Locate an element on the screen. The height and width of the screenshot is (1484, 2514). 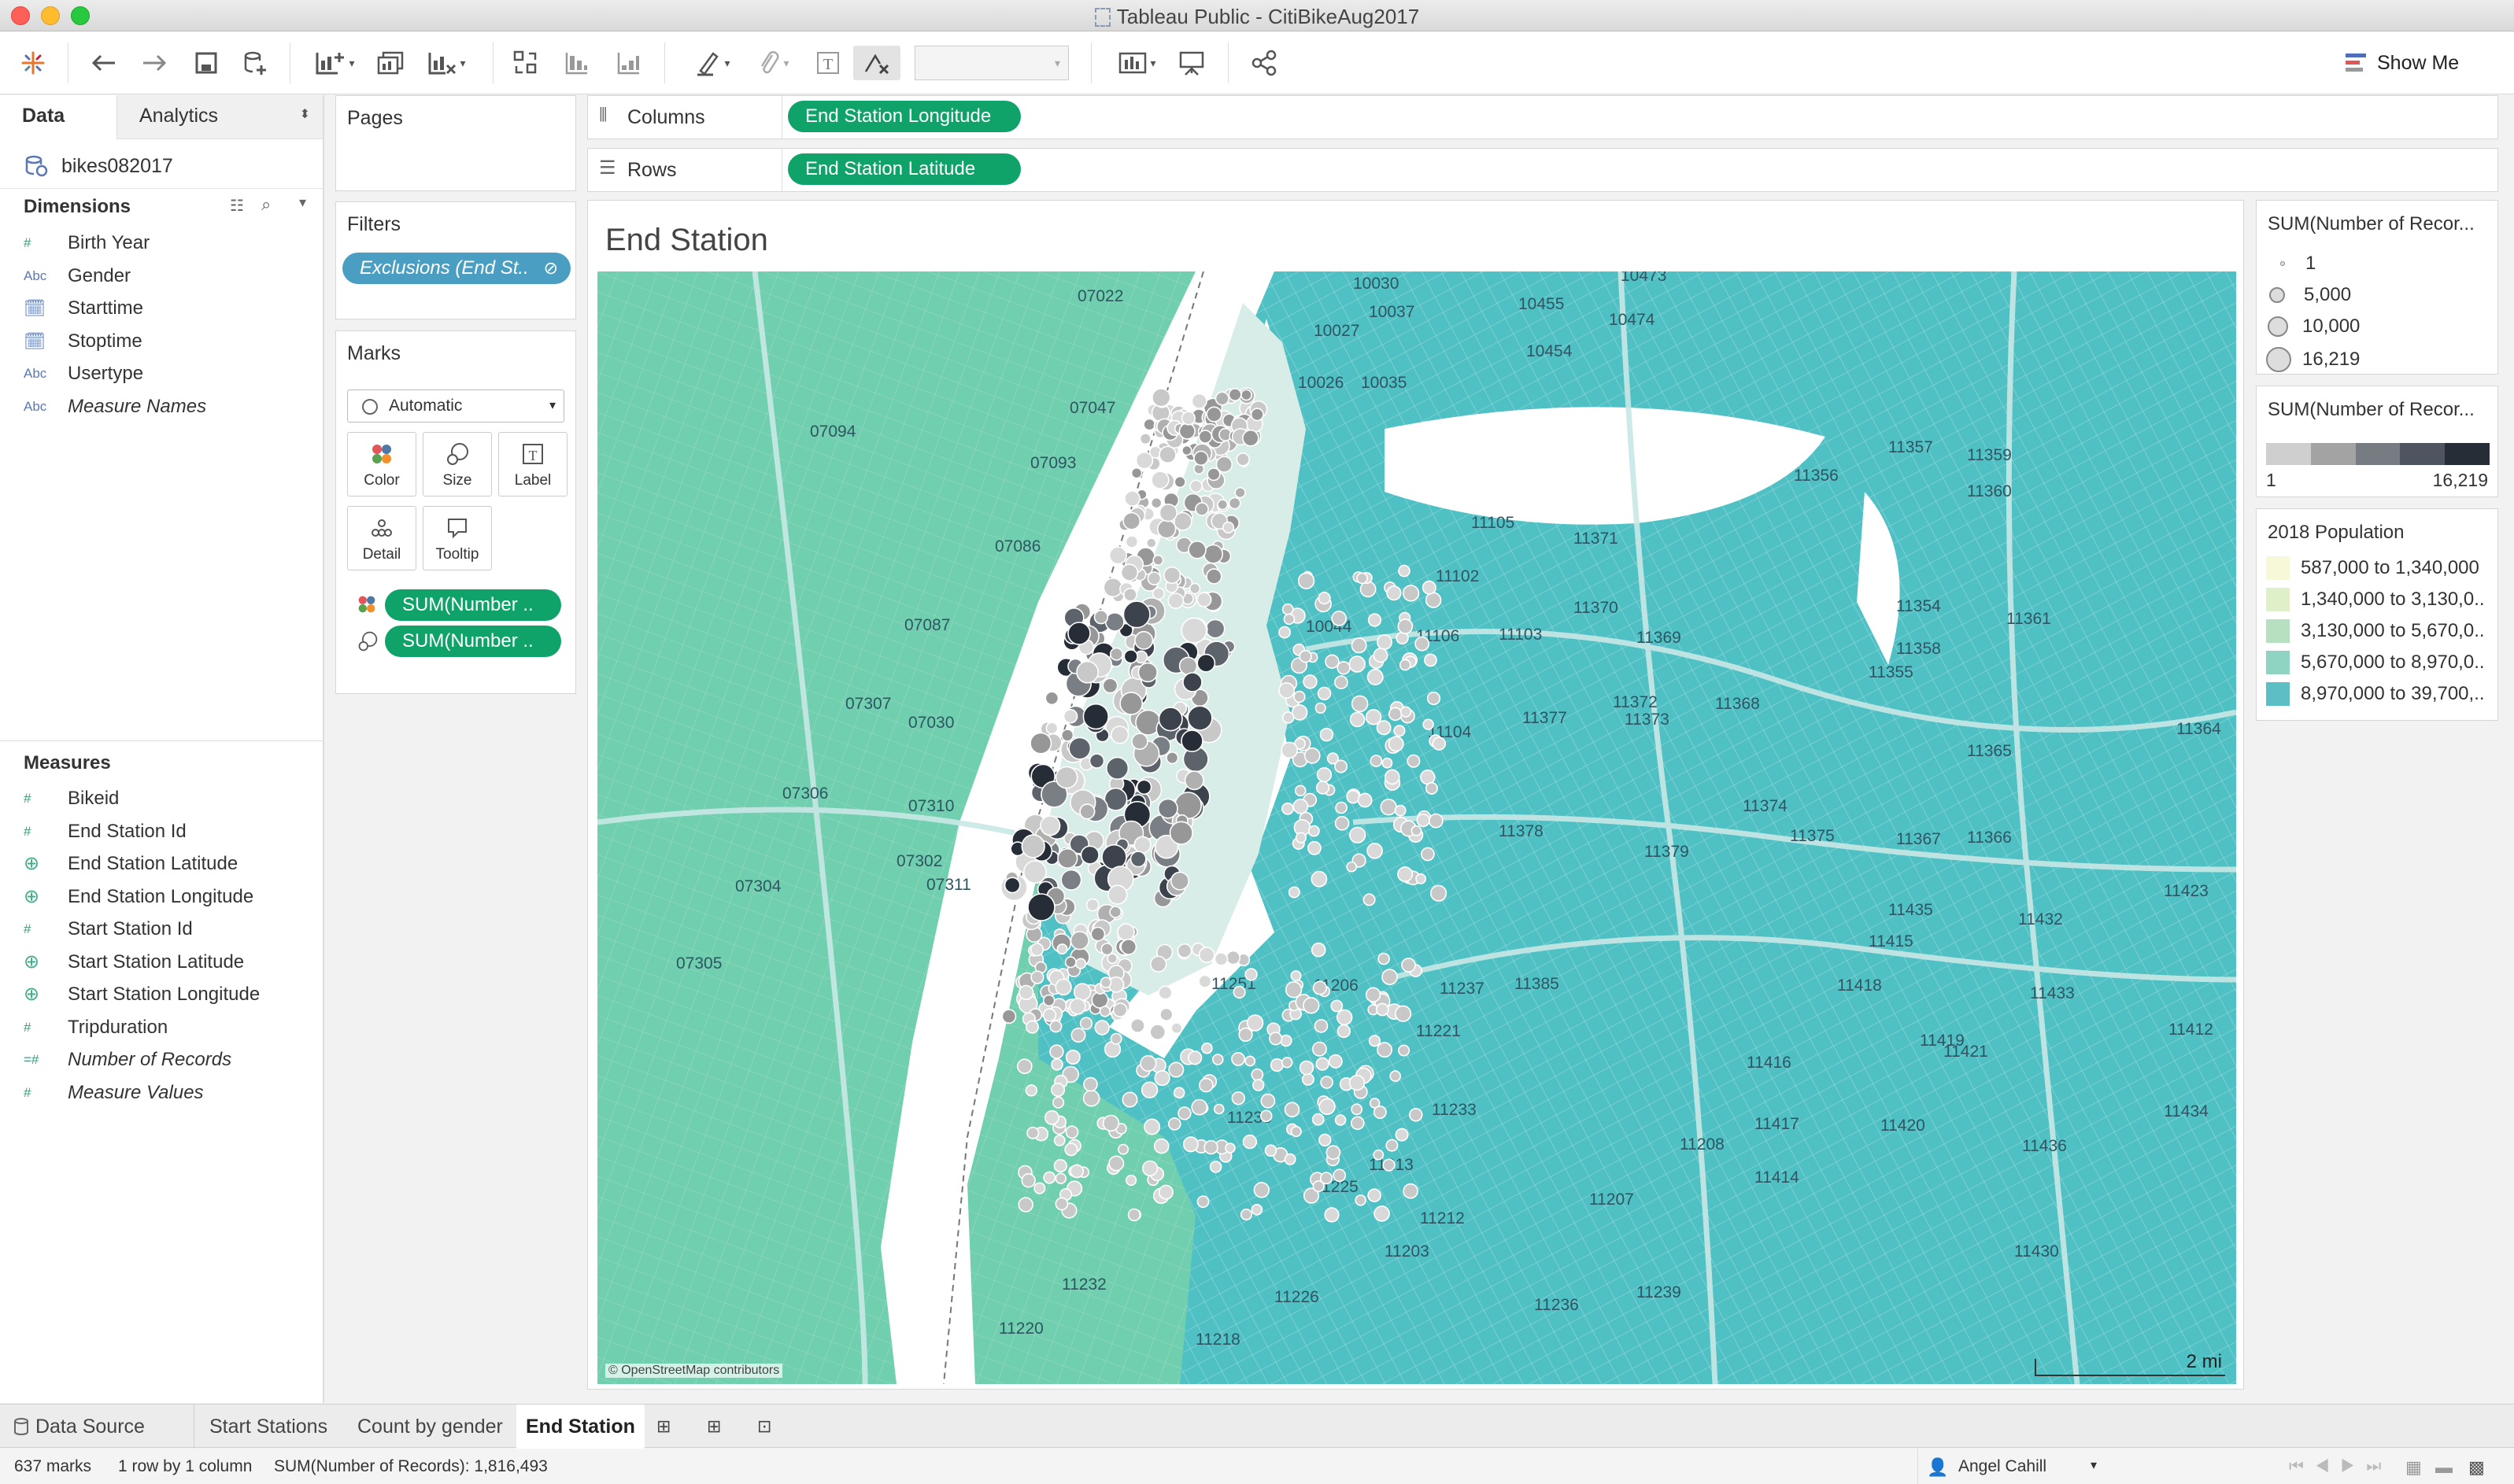
field-start-station-longitude: ⊕ Start Station Longitude is located at coordinates (142, 994).